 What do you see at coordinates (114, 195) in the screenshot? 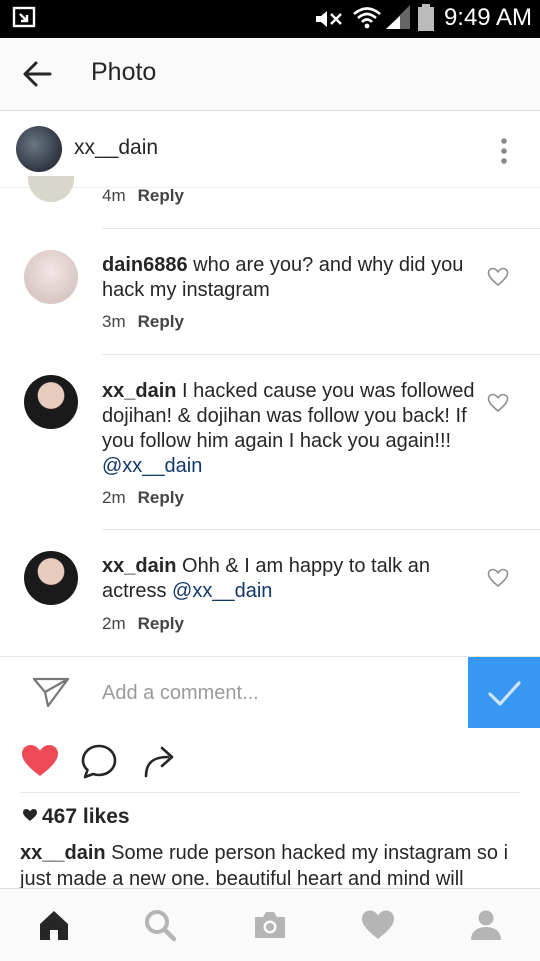
I see `comment-time: 4m` at bounding box center [114, 195].